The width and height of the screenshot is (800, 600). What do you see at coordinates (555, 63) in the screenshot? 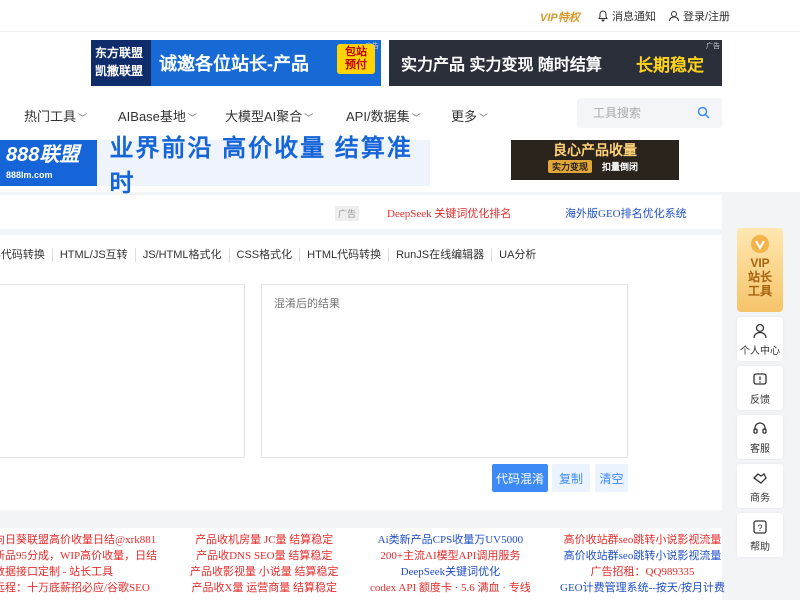
I see `ad-banner-strength: 实力产品 实力变现 随时结算 长期稳定 广告` at bounding box center [555, 63].